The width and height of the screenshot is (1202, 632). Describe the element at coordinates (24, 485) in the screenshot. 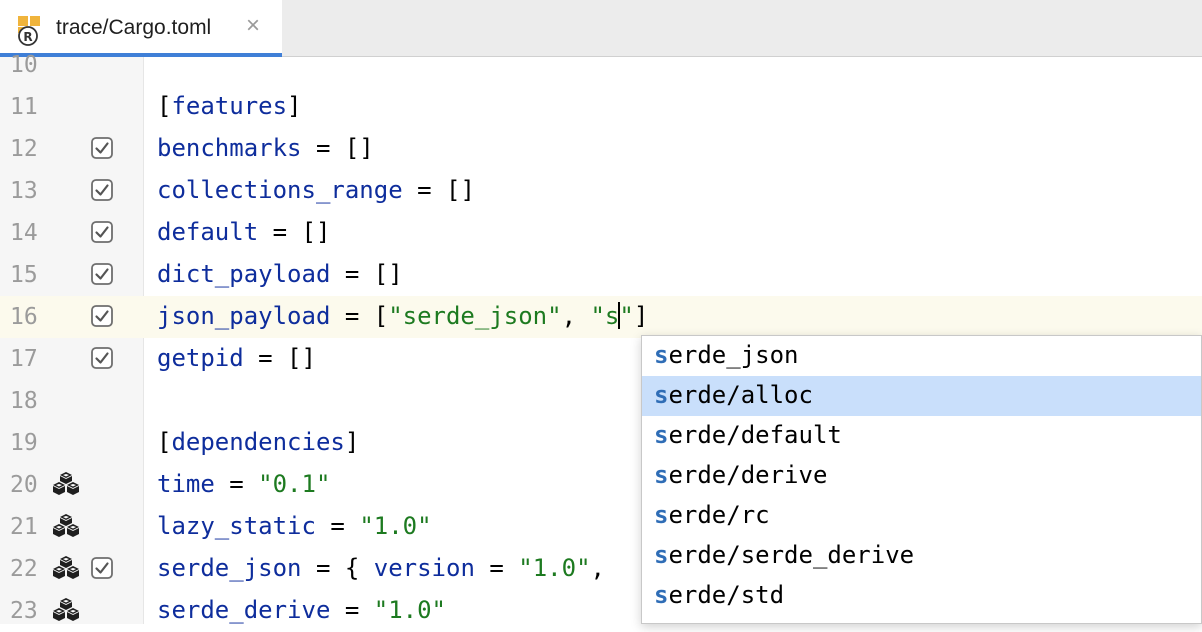

I see `line-number: 20` at that location.